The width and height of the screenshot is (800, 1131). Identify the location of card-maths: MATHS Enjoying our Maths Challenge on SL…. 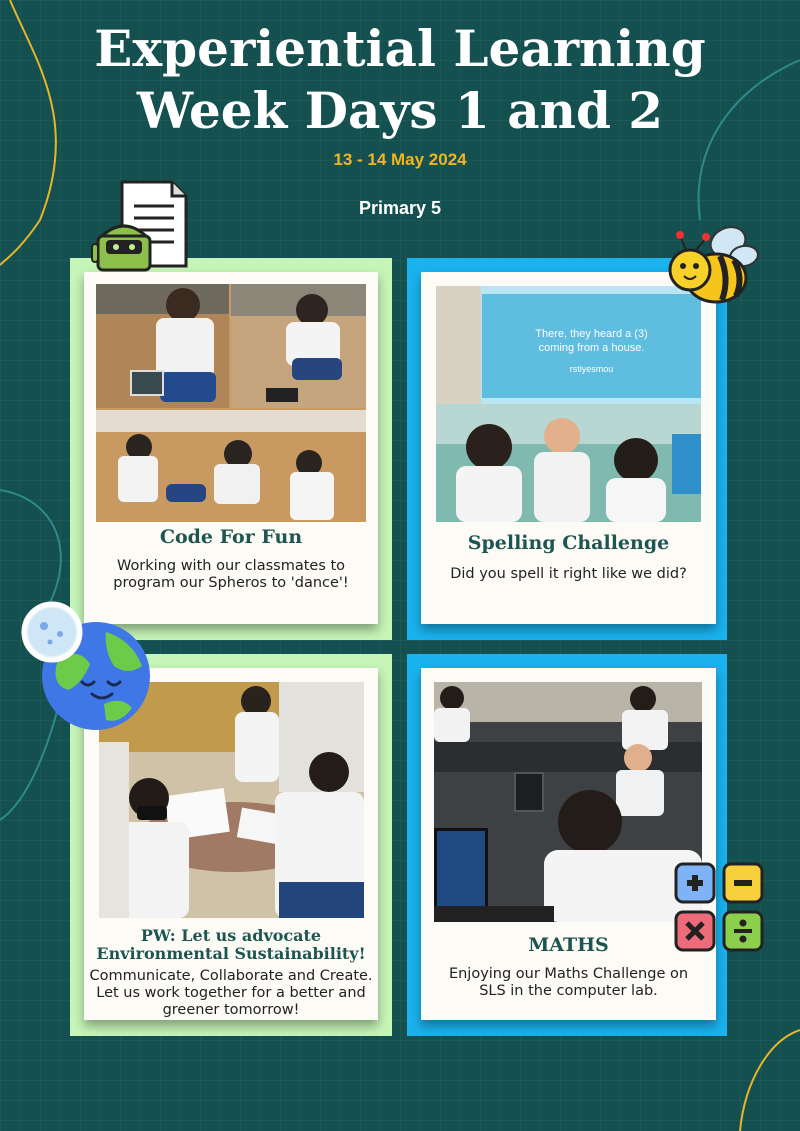
(568, 844).